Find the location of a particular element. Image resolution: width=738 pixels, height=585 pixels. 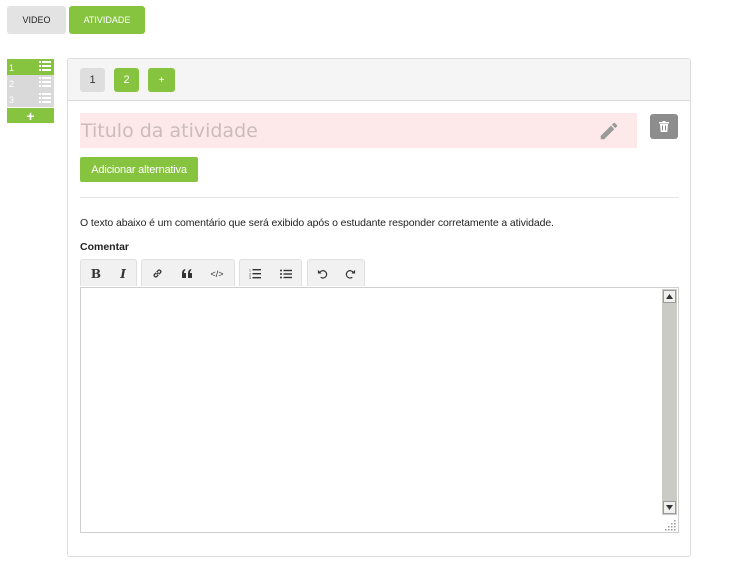

toolbar-group-format: B I is located at coordinates (108, 272).